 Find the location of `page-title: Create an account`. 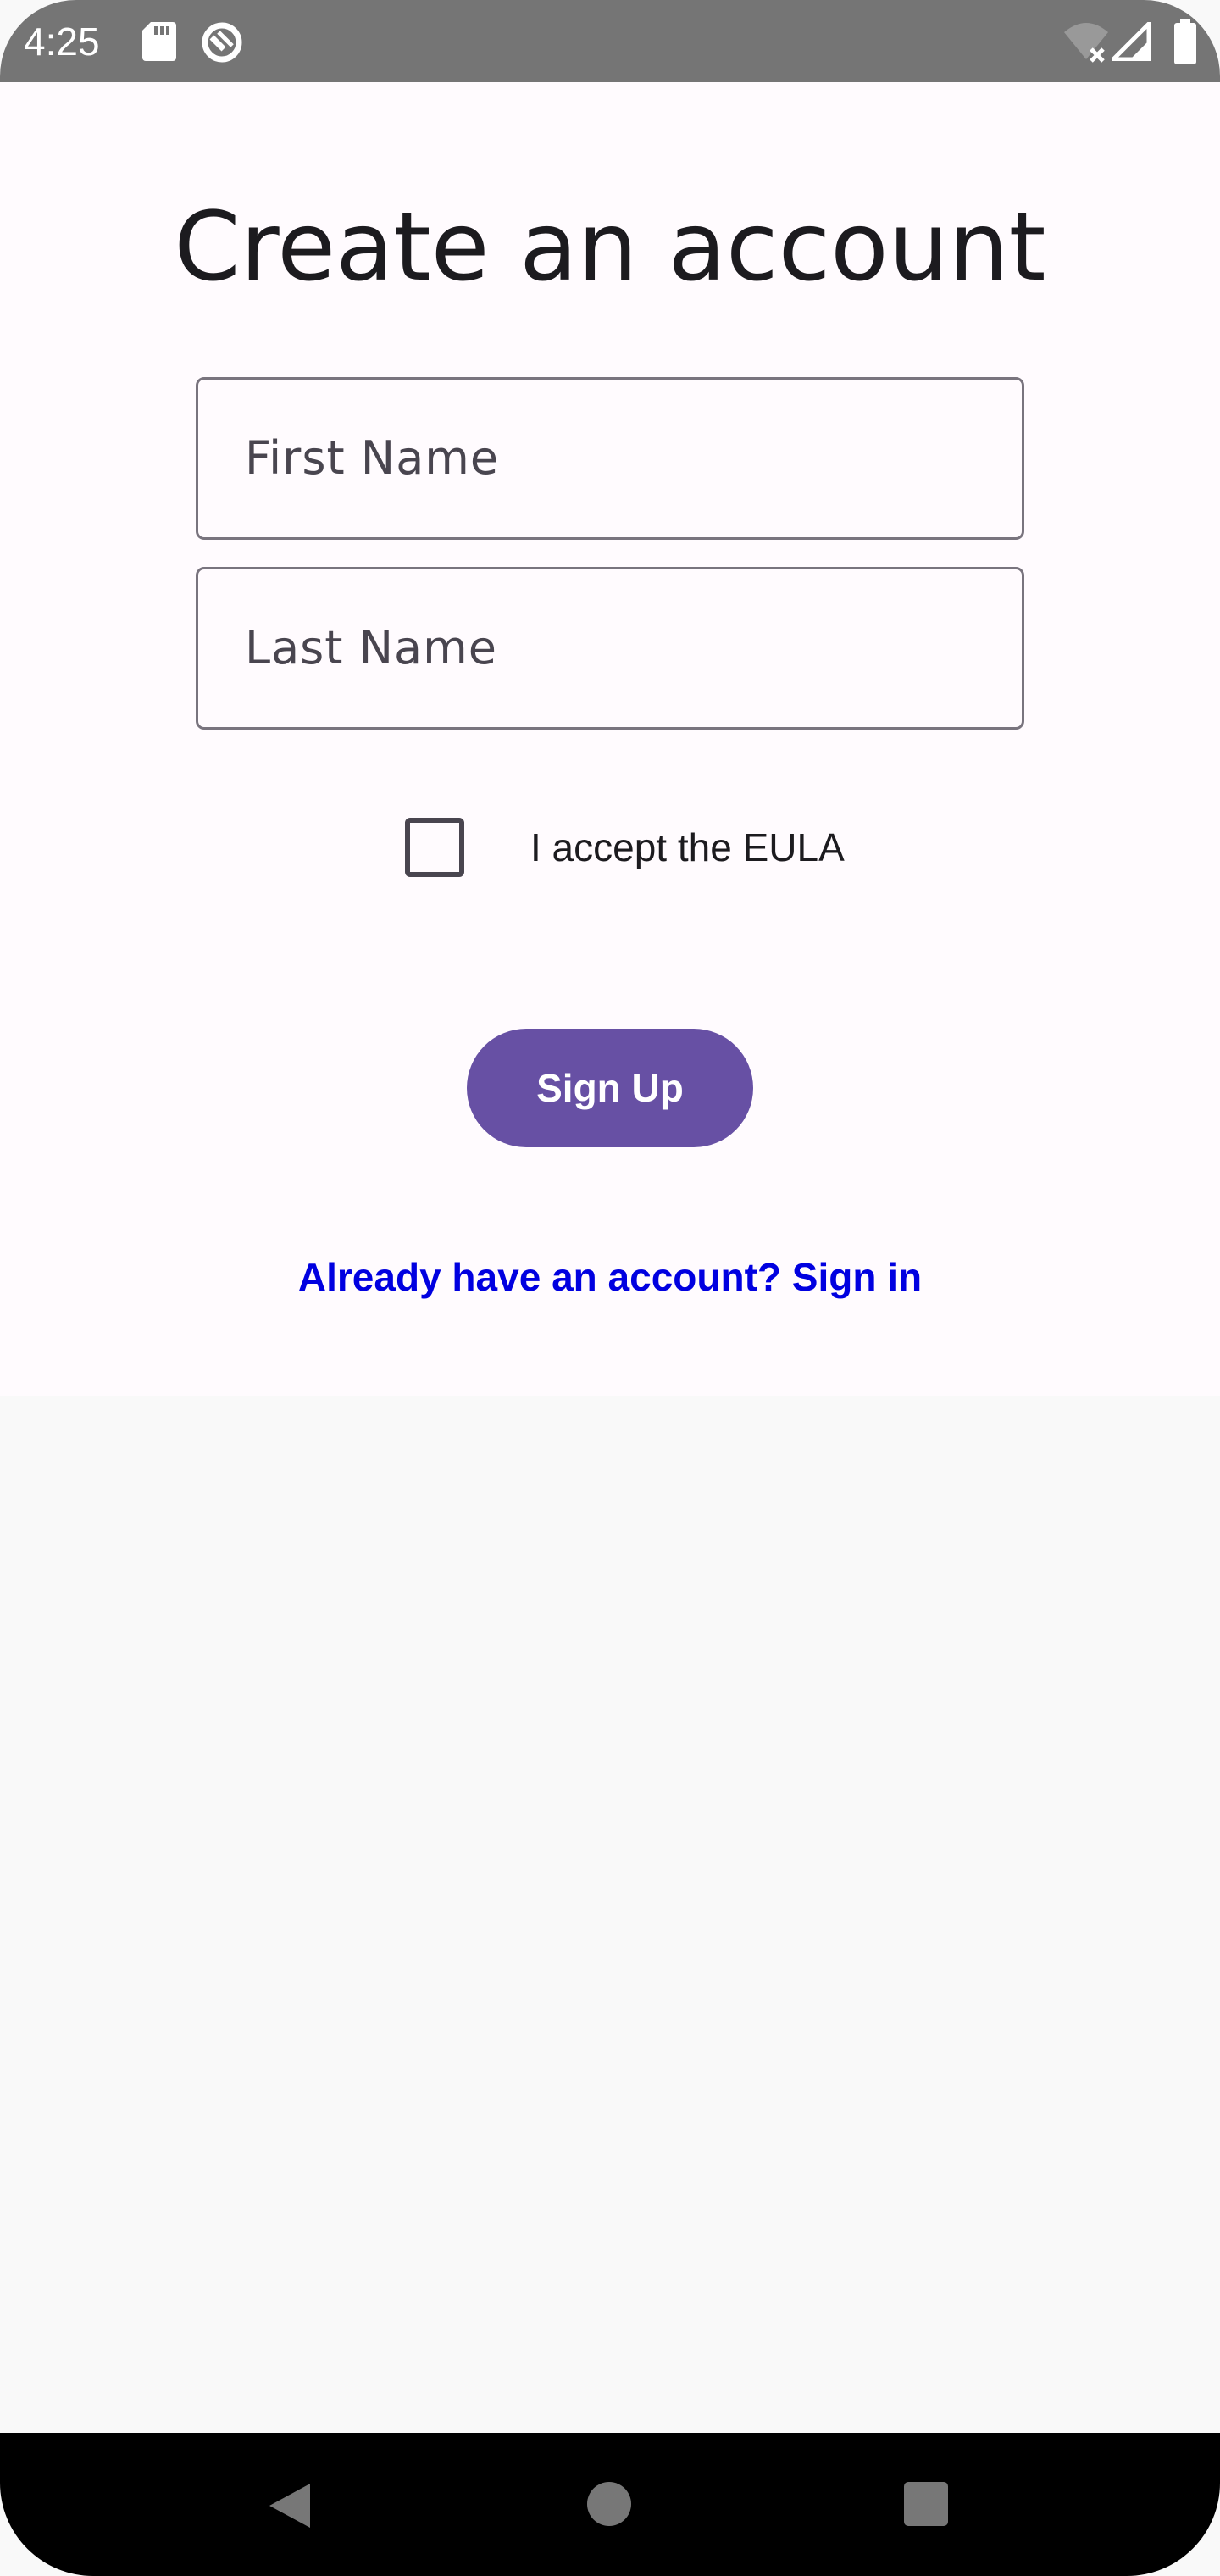

page-title: Create an account is located at coordinates (610, 247).